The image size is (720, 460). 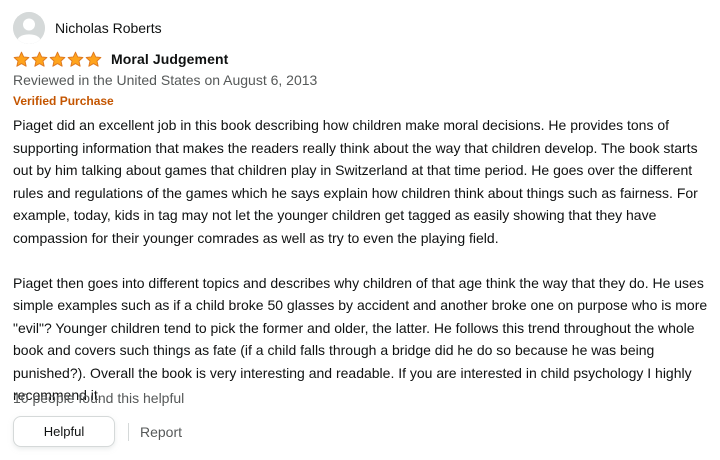 I want to click on report-link: Report, so click(x=161, y=432).